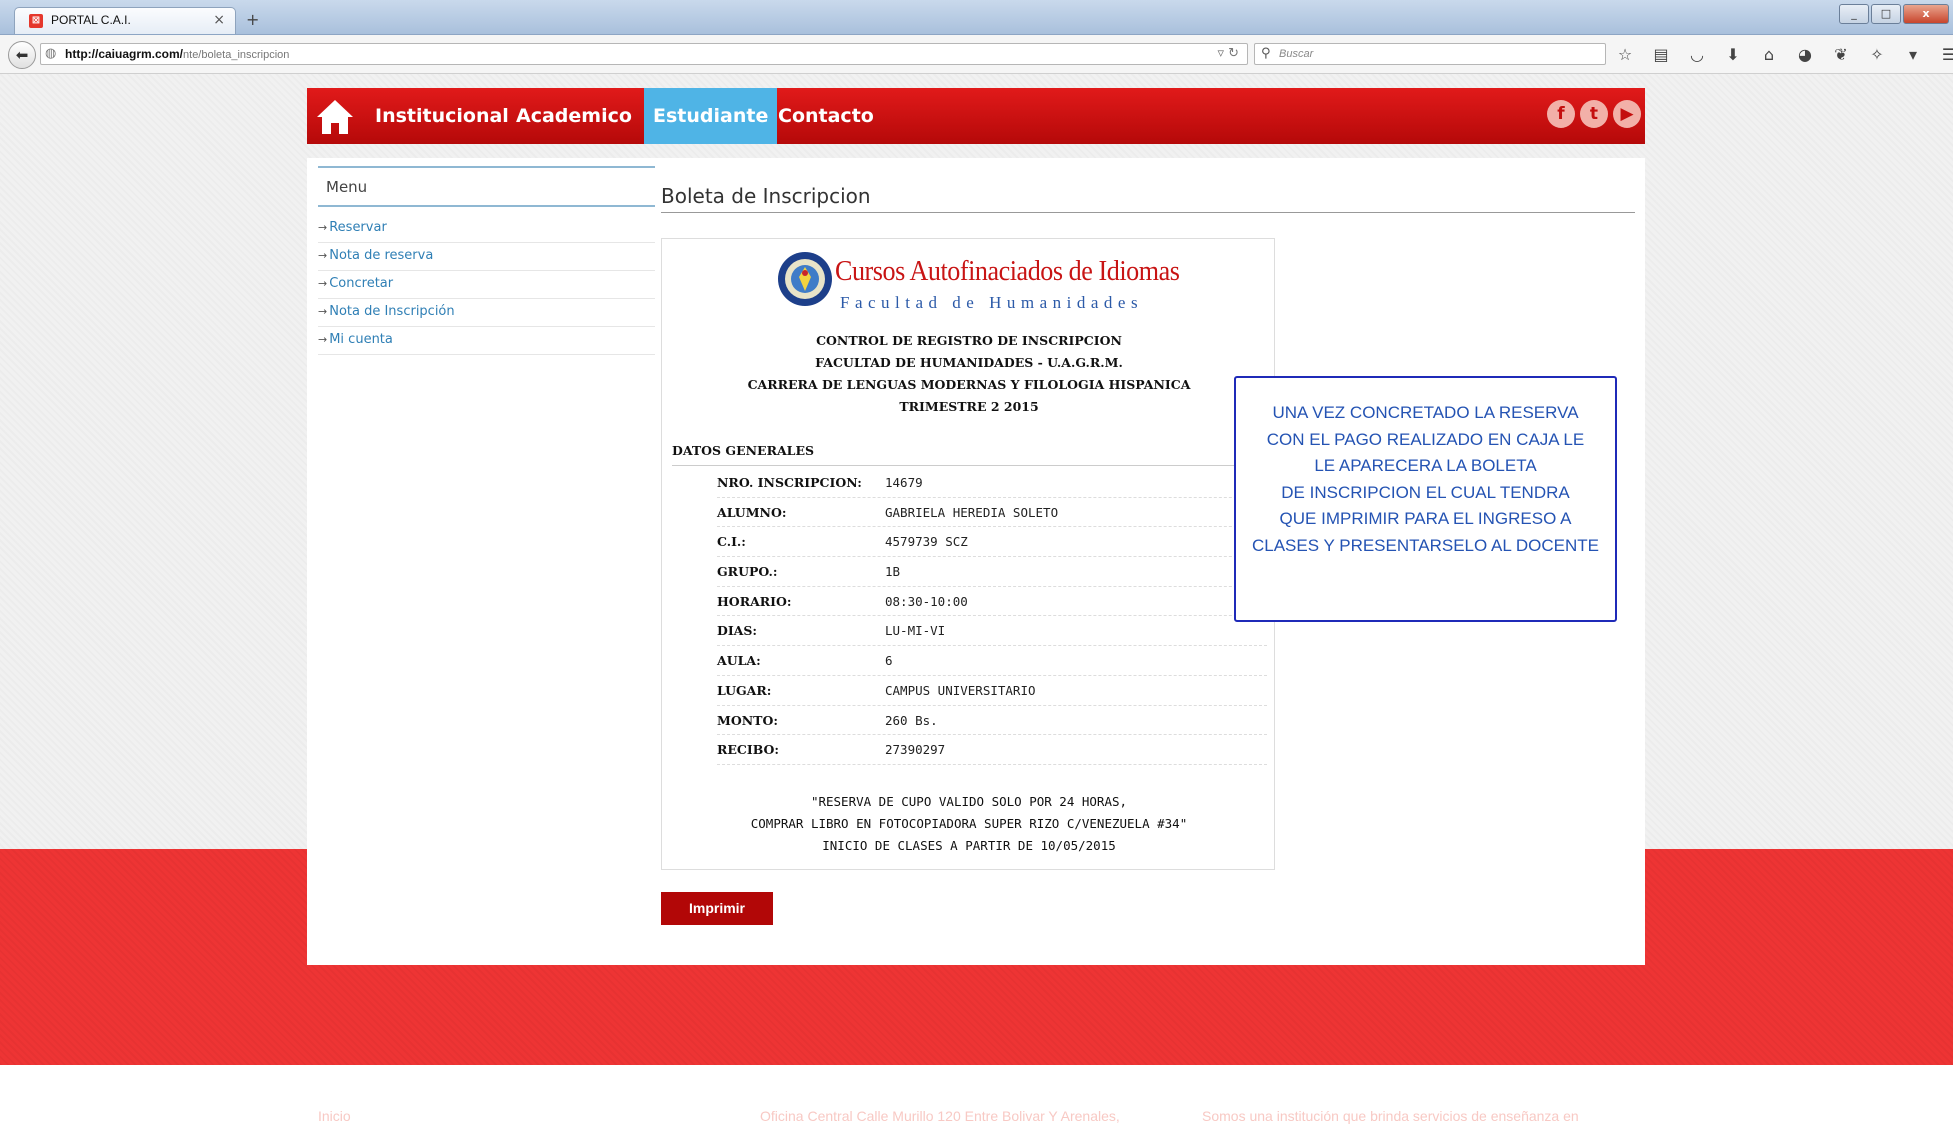 Image resolution: width=1953 pixels, height=1124 pixels. What do you see at coordinates (992, 542) in the screenshot?
I see `field-row: C.I.: 4579739 SCZ` at bounding box center [992, 542].